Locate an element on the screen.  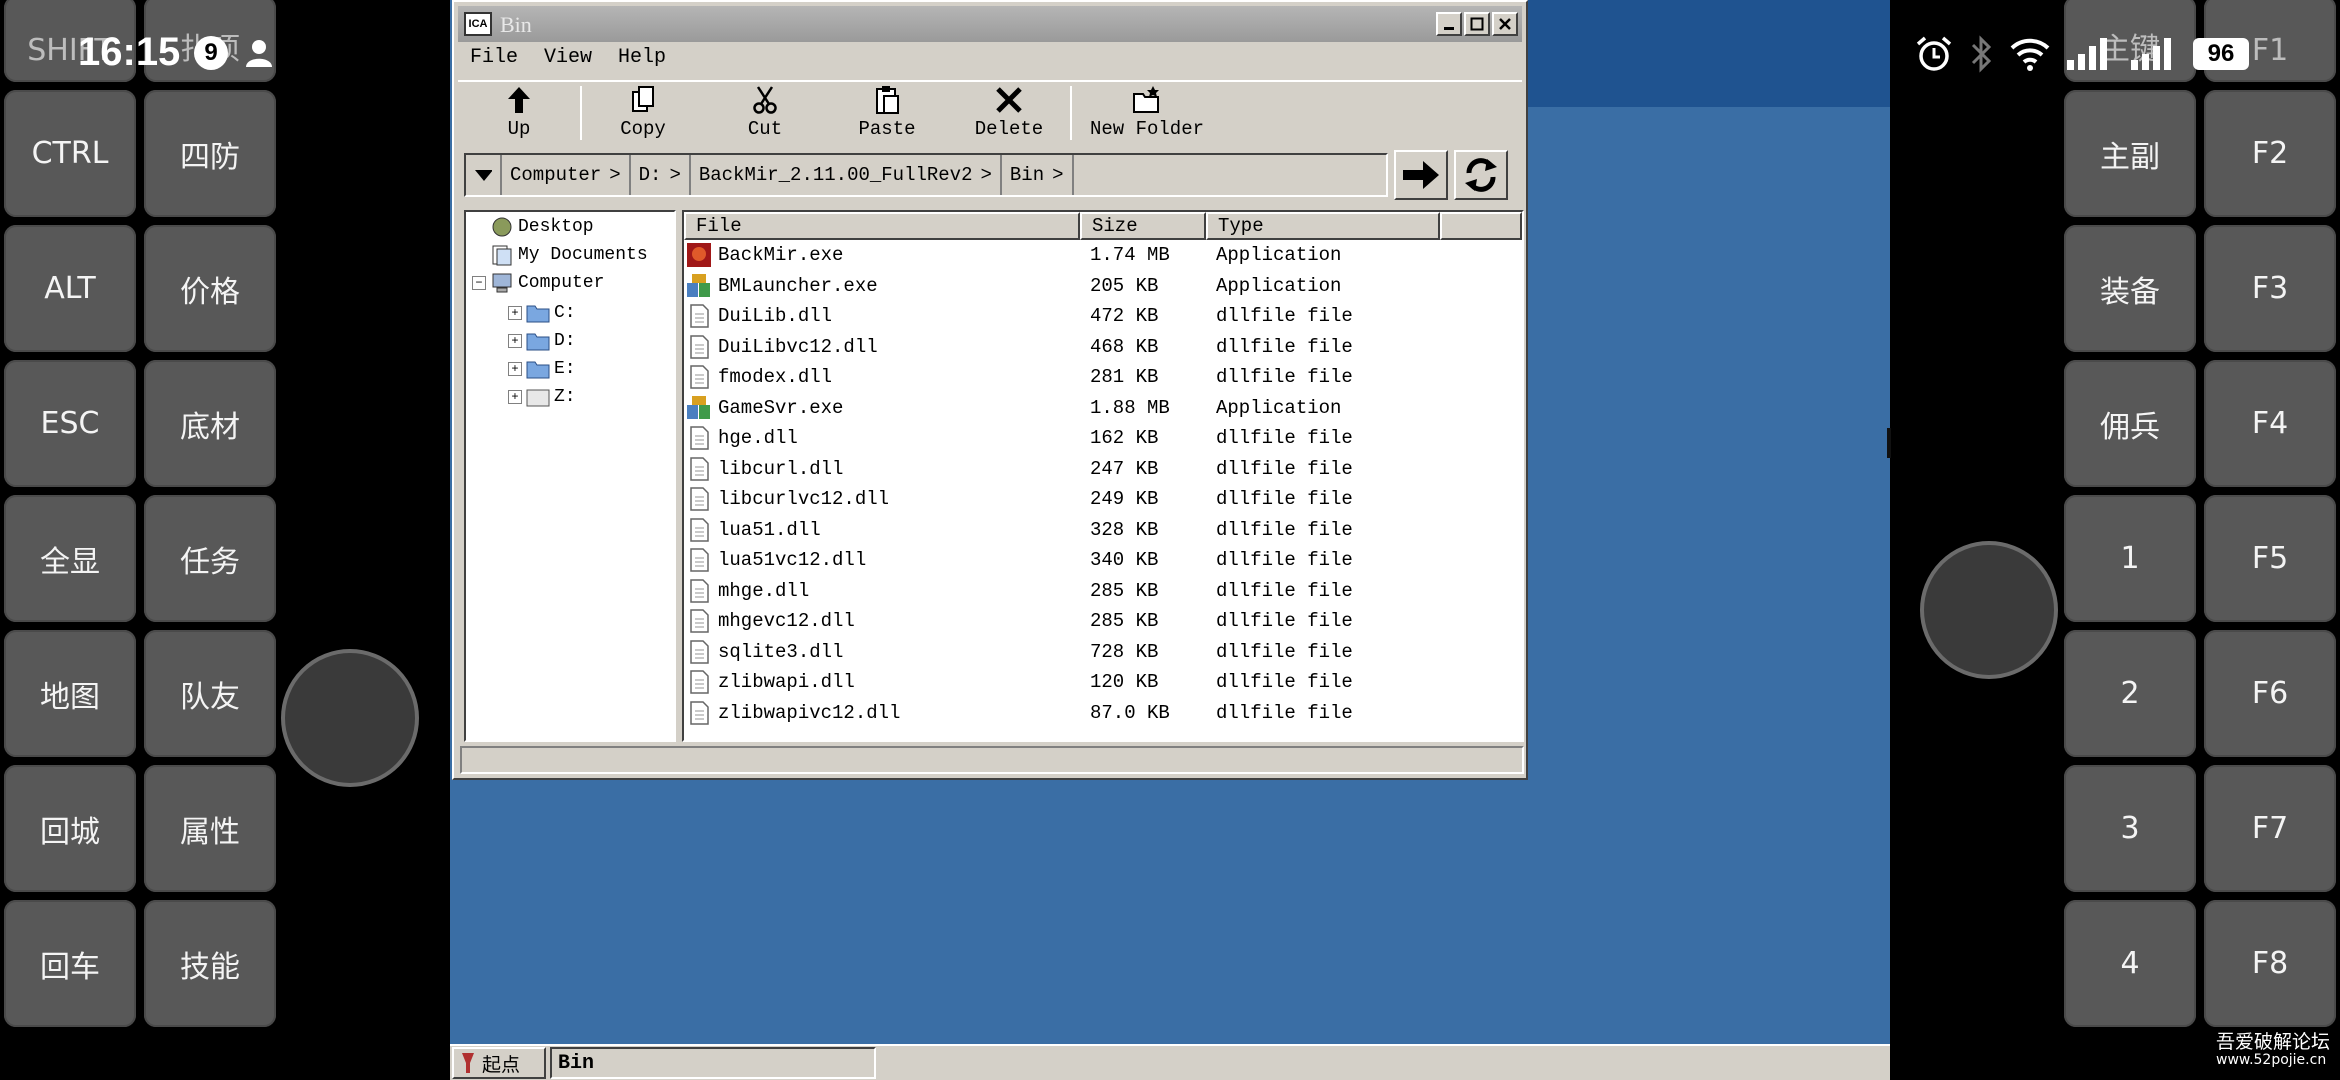
bluetooth-icon is located at coordinates (1981, 54).